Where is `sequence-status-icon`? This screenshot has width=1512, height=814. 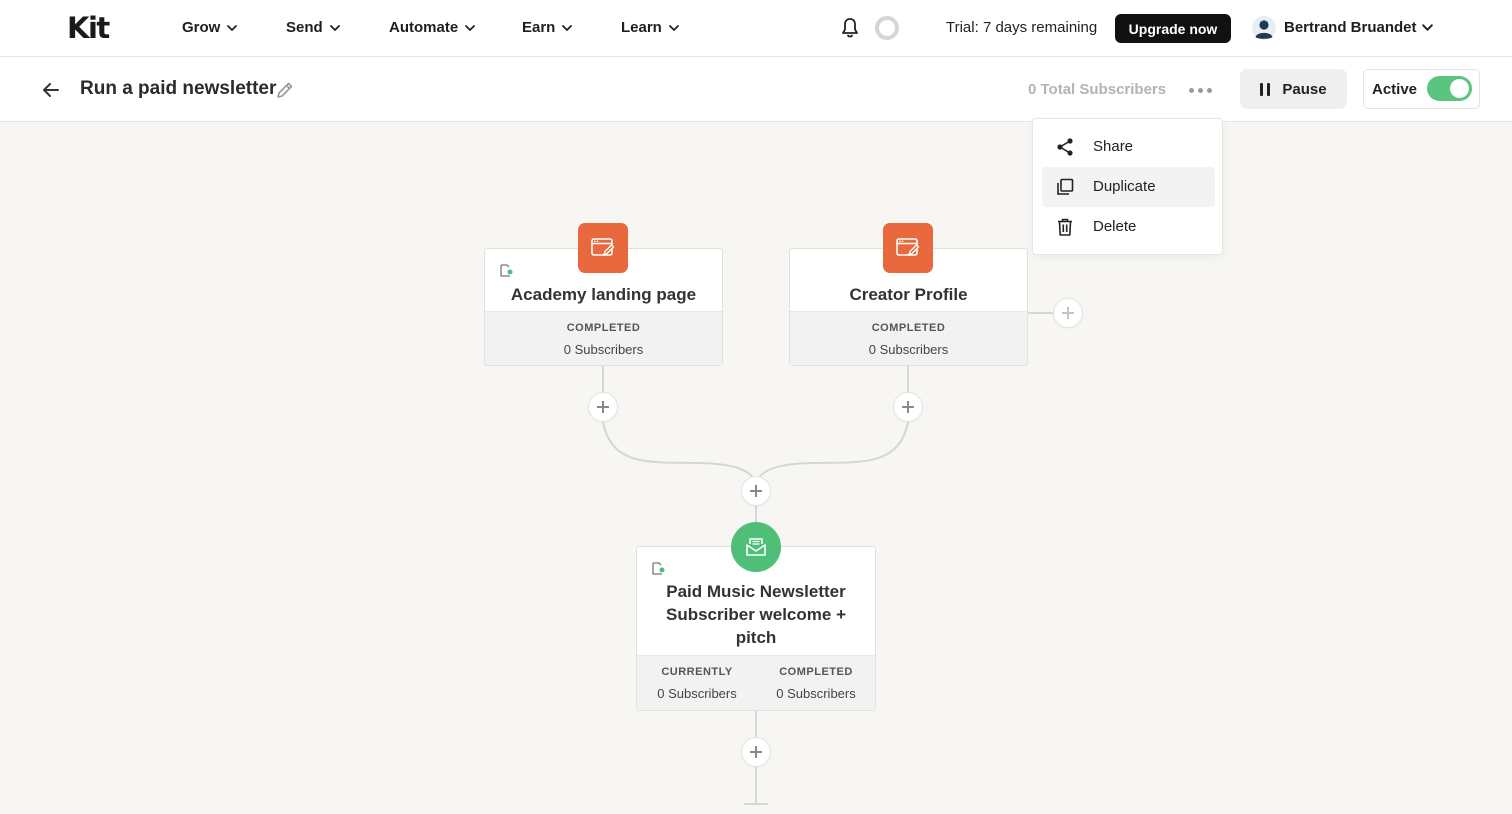 sequence-status-icon is located at coordinates (658, 568).